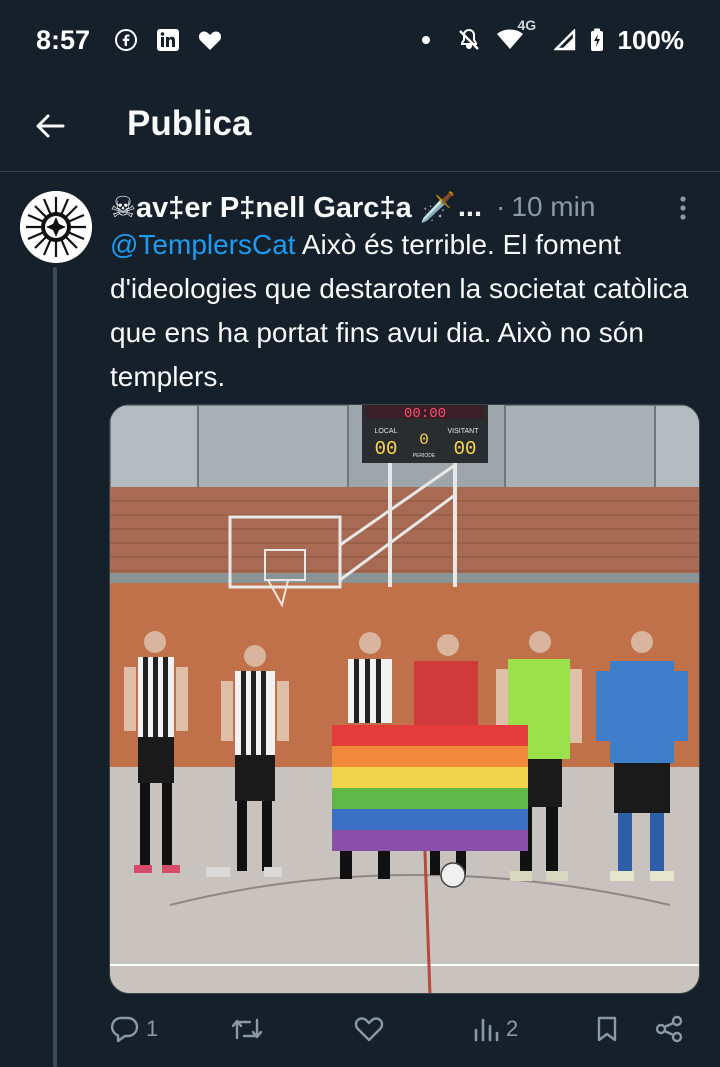 Image resolution: width=720 pixels, height=1067 pixels. I want to click on status-bar: 8:57 4G 100%, so click(360, 40).